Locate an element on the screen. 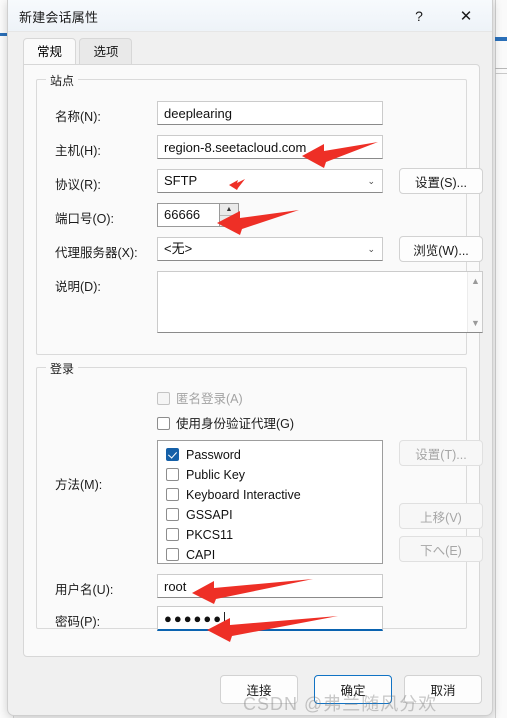  port-spin-buttons: ▲ ▼ is located at coordinates (228, 215).